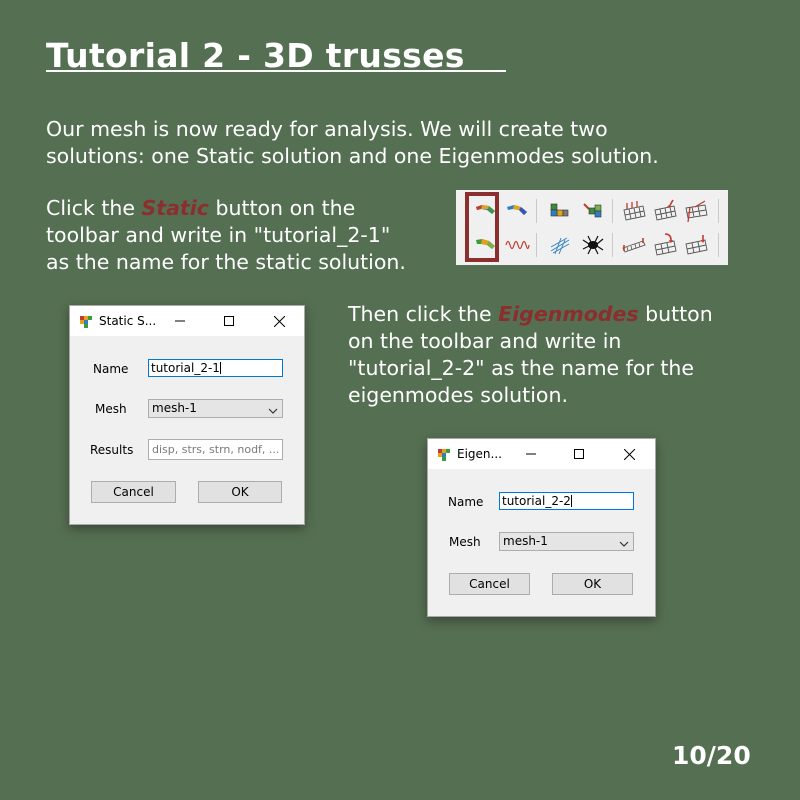 This screenshot has height=800, width=800. I want to click on grid-load-icon, so click(665, 211).